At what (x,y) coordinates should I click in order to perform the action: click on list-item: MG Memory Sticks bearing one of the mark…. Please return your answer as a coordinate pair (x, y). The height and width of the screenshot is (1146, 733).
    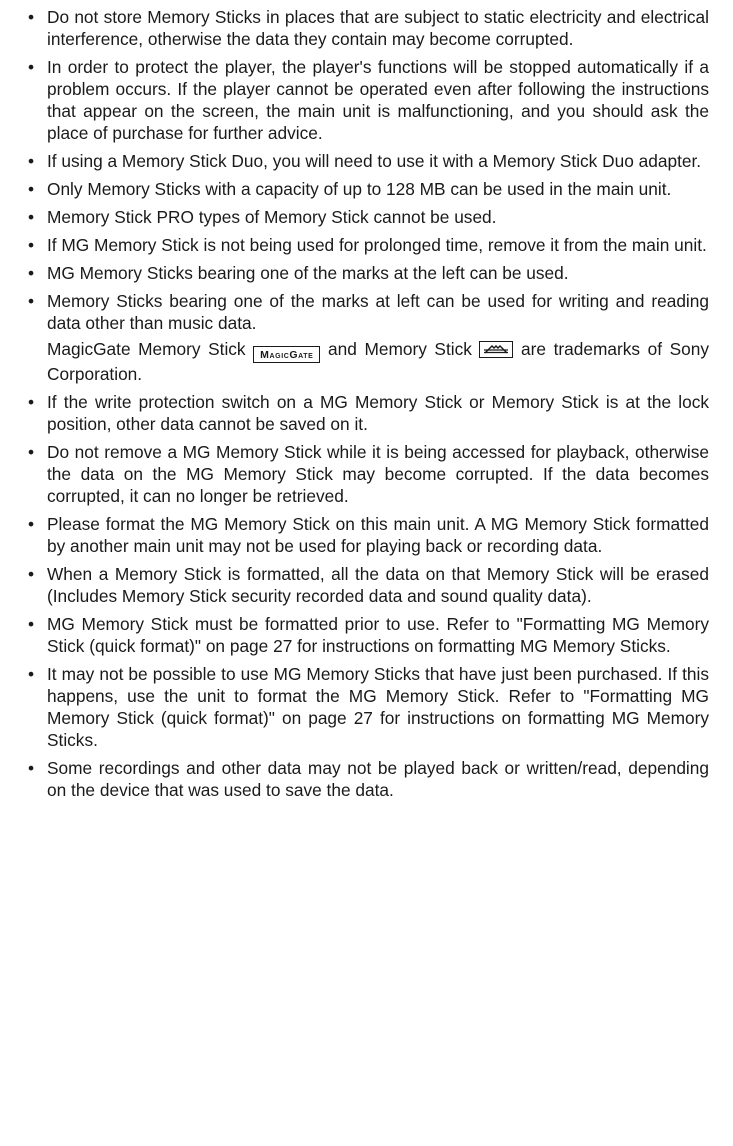
    Looking at the image, I should click on (366, 273).